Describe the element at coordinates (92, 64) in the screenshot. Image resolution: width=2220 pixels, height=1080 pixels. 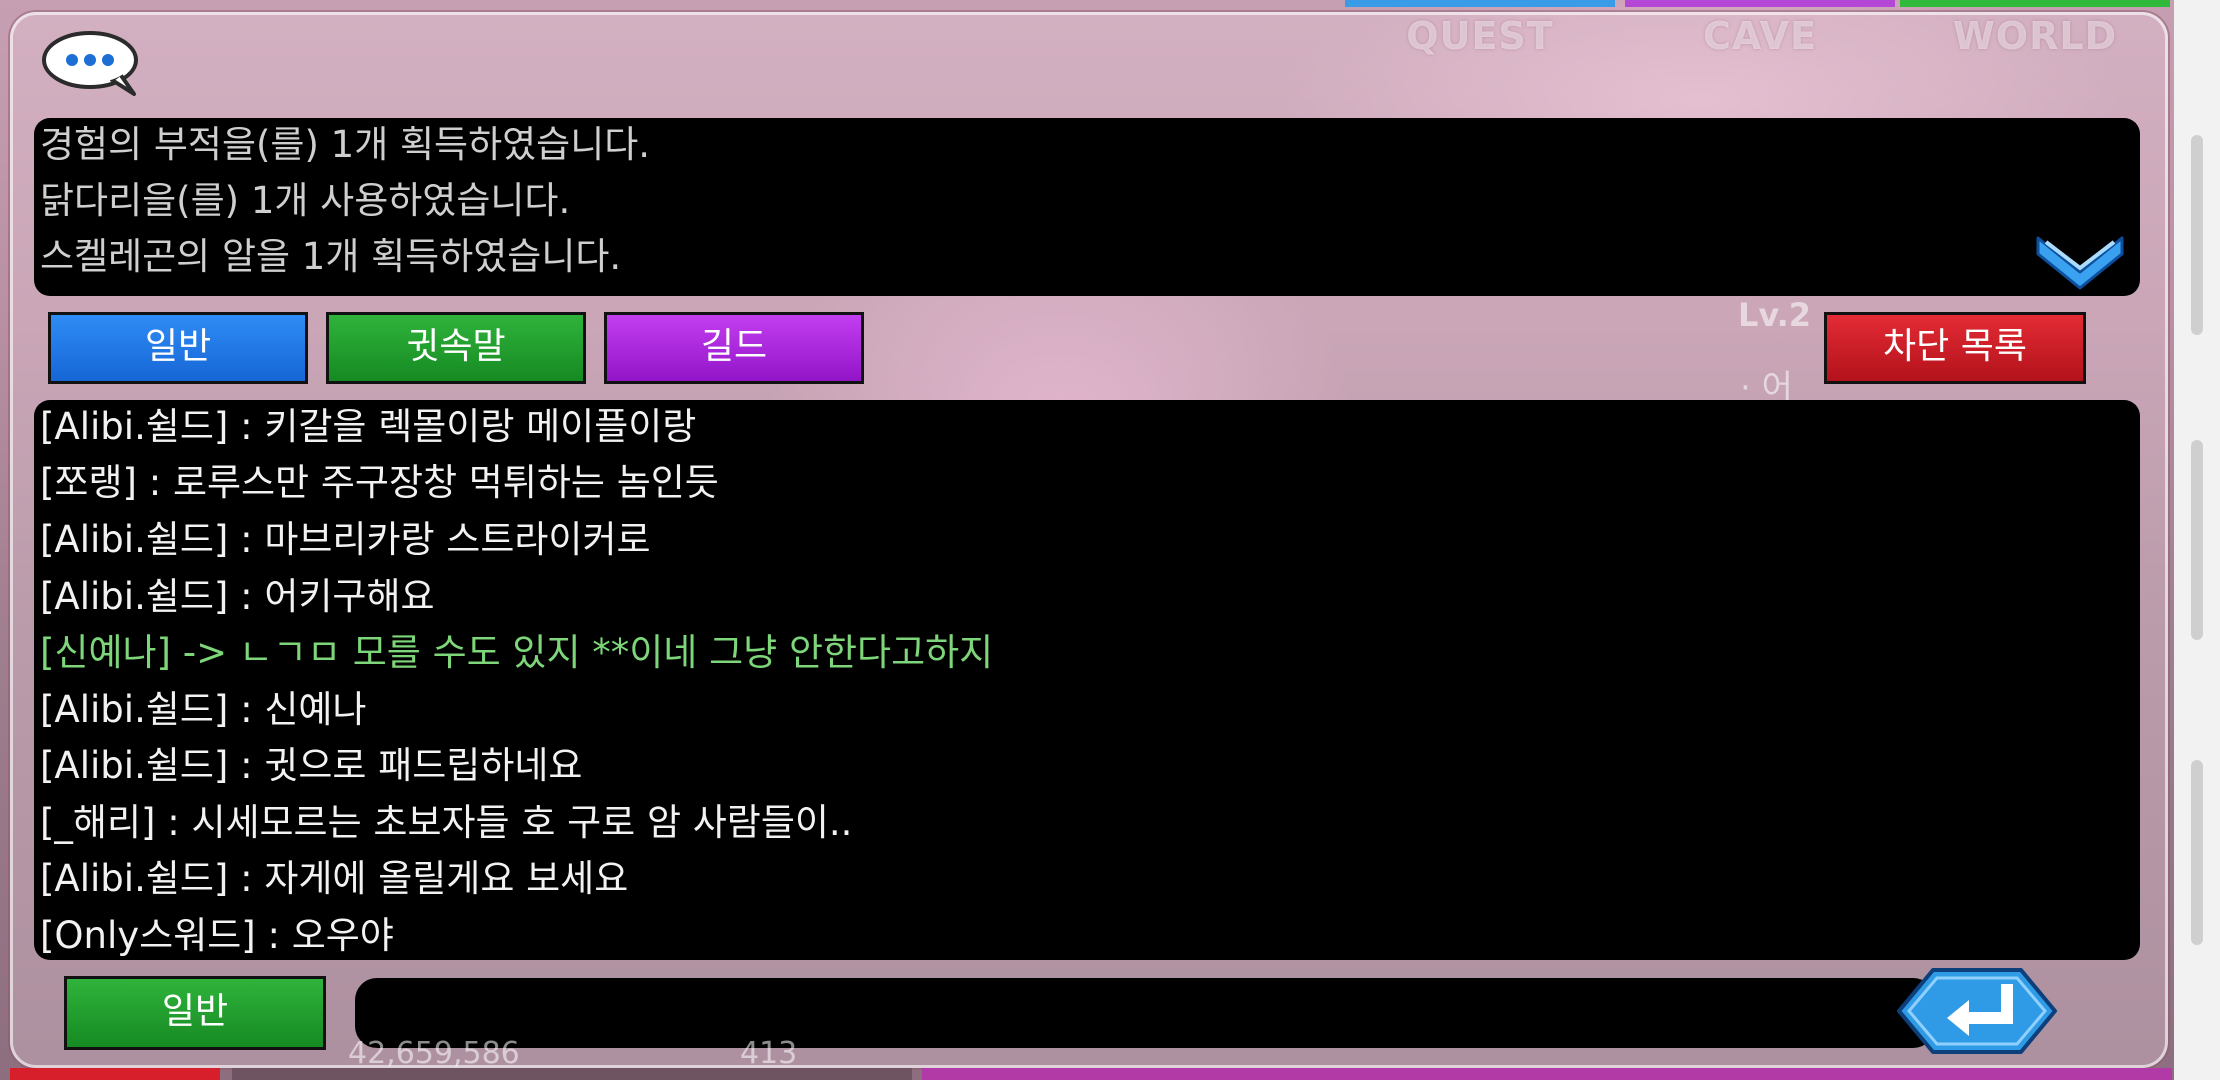
I see `chat-bubble-icon` at that location.